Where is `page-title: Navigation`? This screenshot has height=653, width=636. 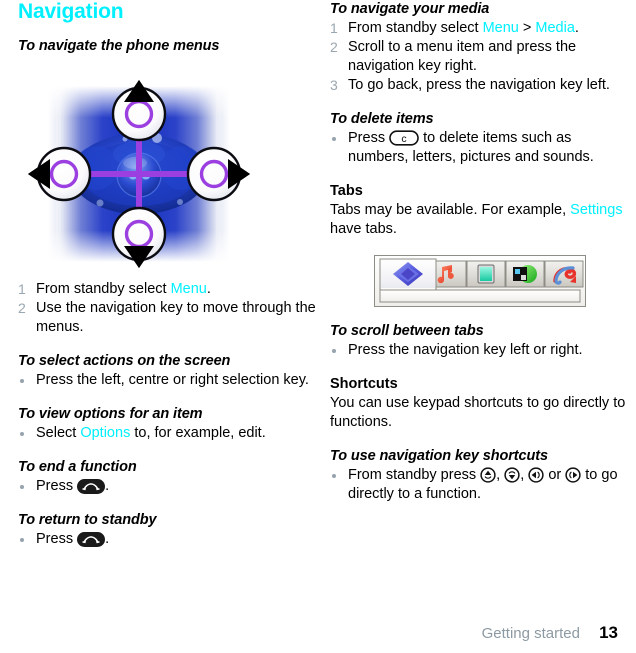 page-title: Navigation is located at coordinates (71, 11).